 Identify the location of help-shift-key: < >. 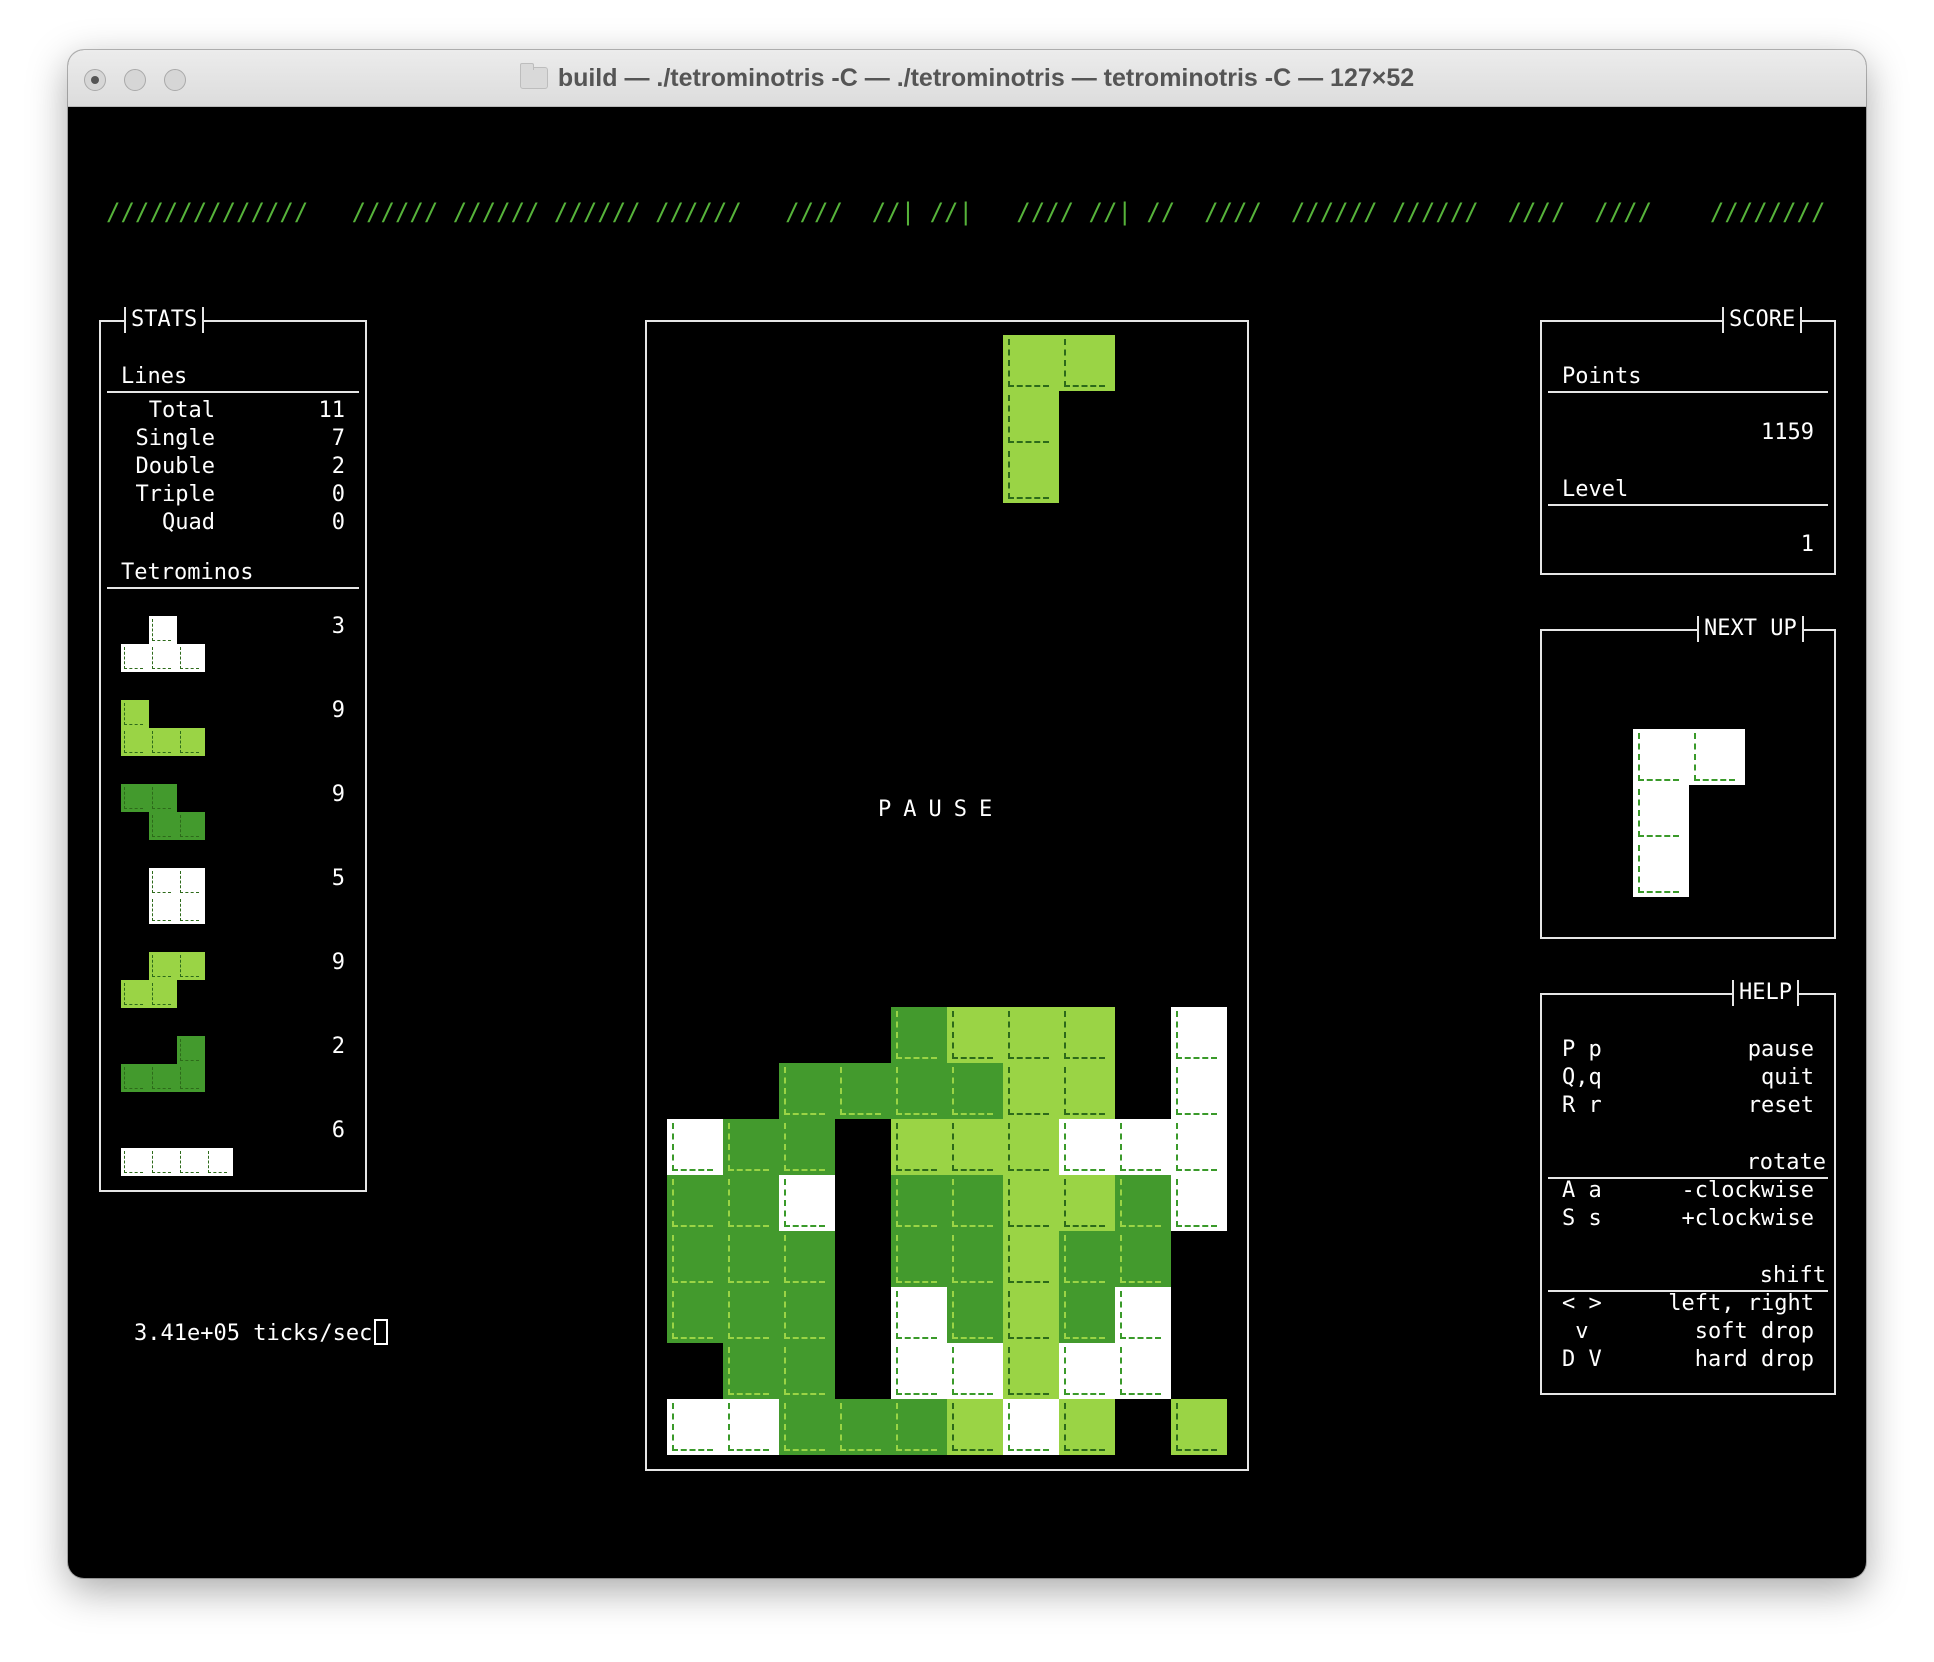
(1582, 1303).